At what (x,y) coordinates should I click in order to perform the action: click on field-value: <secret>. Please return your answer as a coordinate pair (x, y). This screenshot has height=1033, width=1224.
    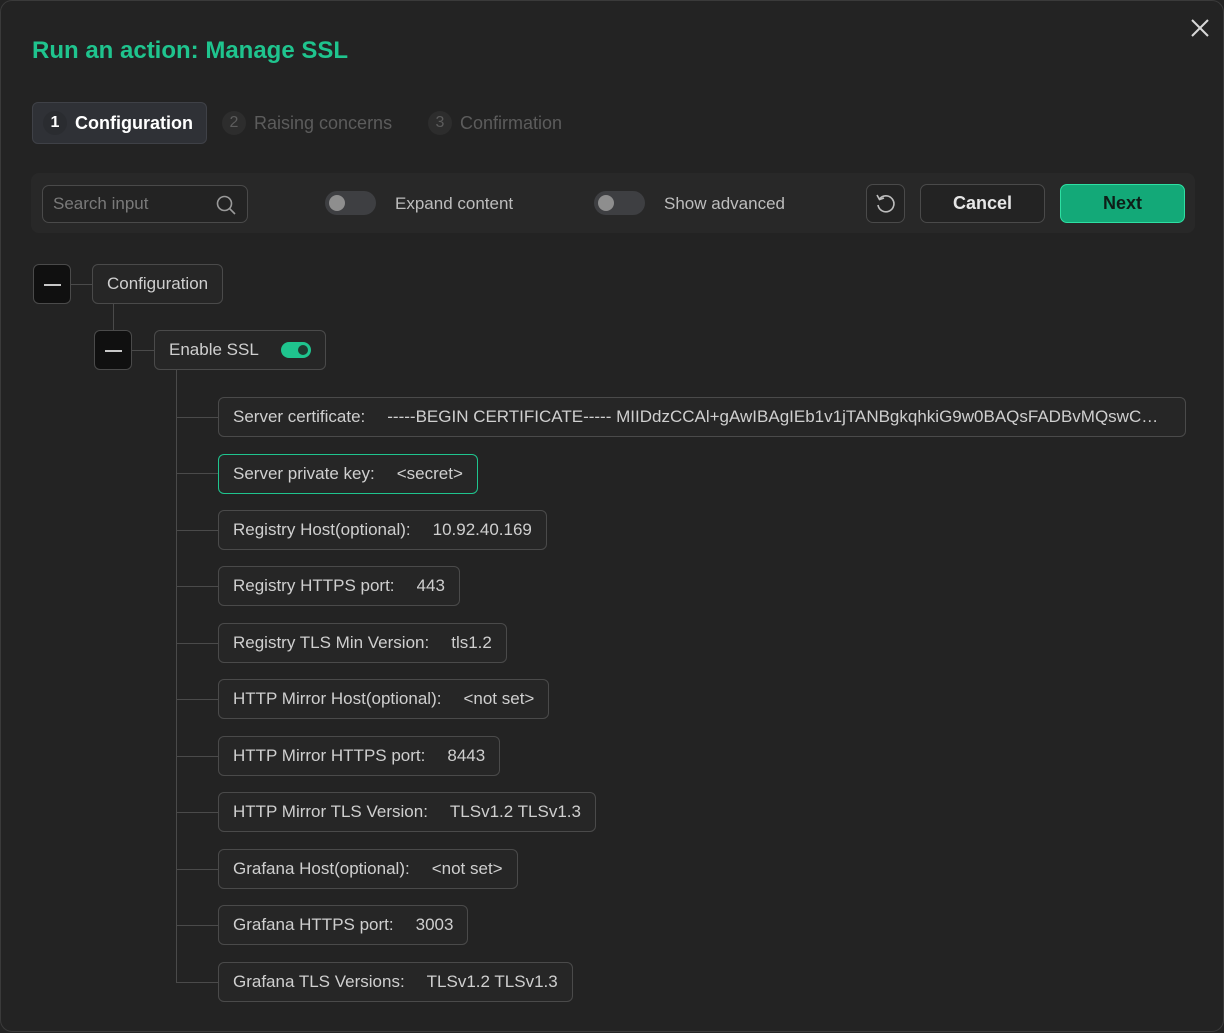
    Looking at the image, I should click on (429, 473).